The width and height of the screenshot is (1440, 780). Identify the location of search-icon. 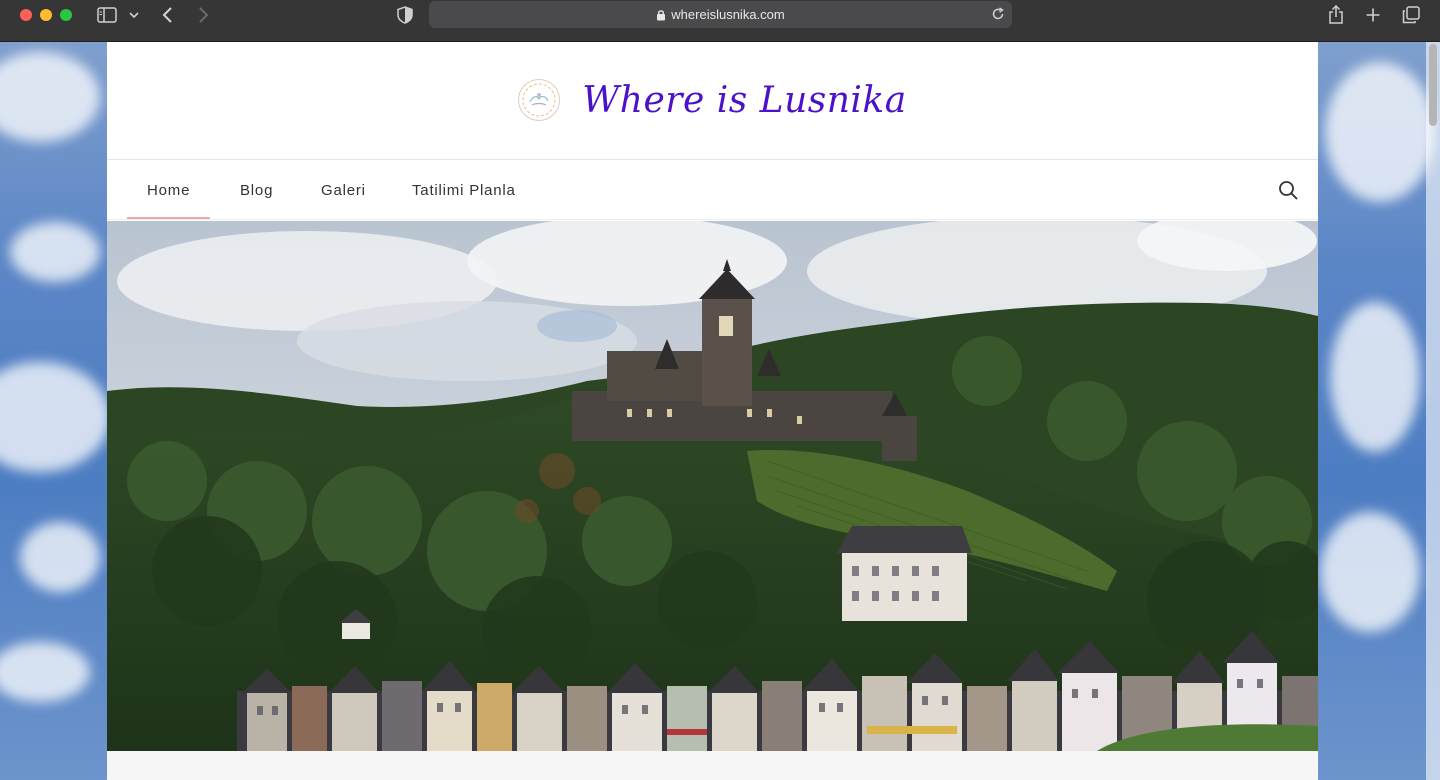
(1288, 192).